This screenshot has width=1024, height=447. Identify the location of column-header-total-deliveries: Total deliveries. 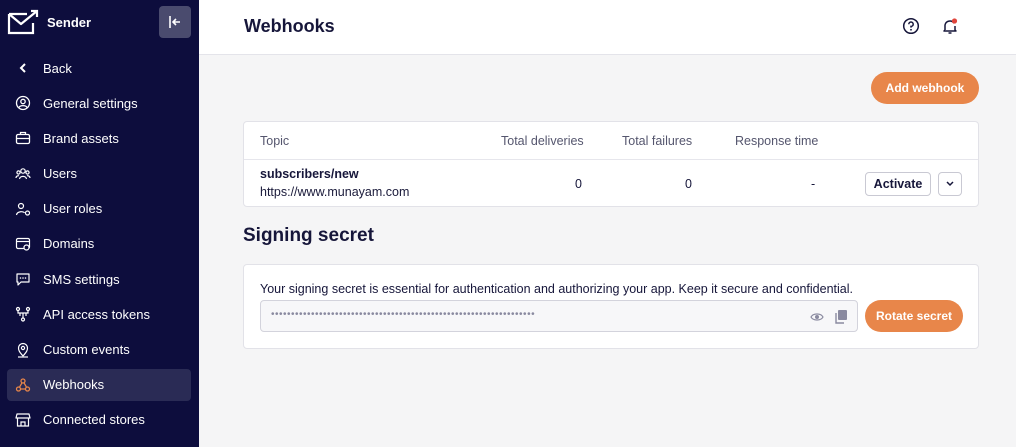
(542, 141).